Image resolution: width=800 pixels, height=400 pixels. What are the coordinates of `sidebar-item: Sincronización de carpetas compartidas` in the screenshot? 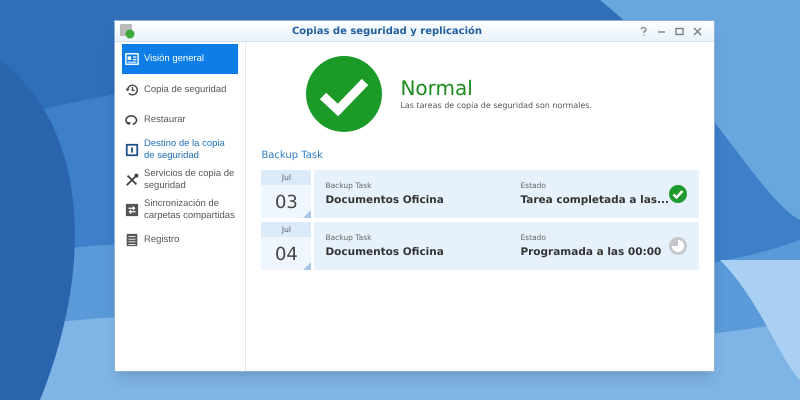 It's located at (180, 210).